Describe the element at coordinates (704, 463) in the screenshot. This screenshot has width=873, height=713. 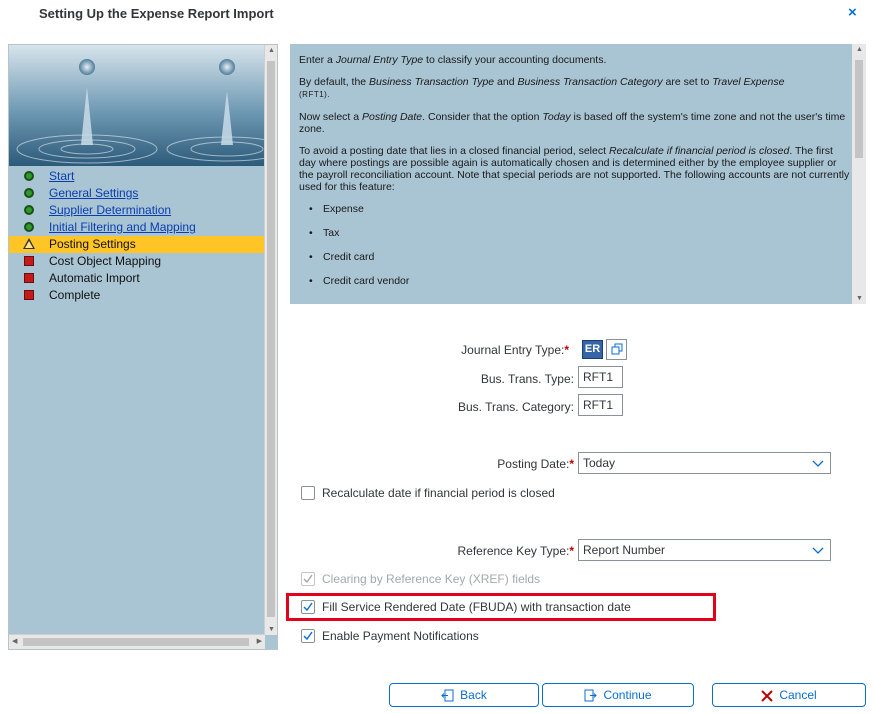
I see `posting-date-select: Today` at that location.